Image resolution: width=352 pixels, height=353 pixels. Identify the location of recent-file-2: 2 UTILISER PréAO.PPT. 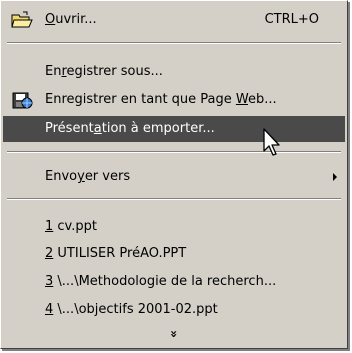
(174, 254).